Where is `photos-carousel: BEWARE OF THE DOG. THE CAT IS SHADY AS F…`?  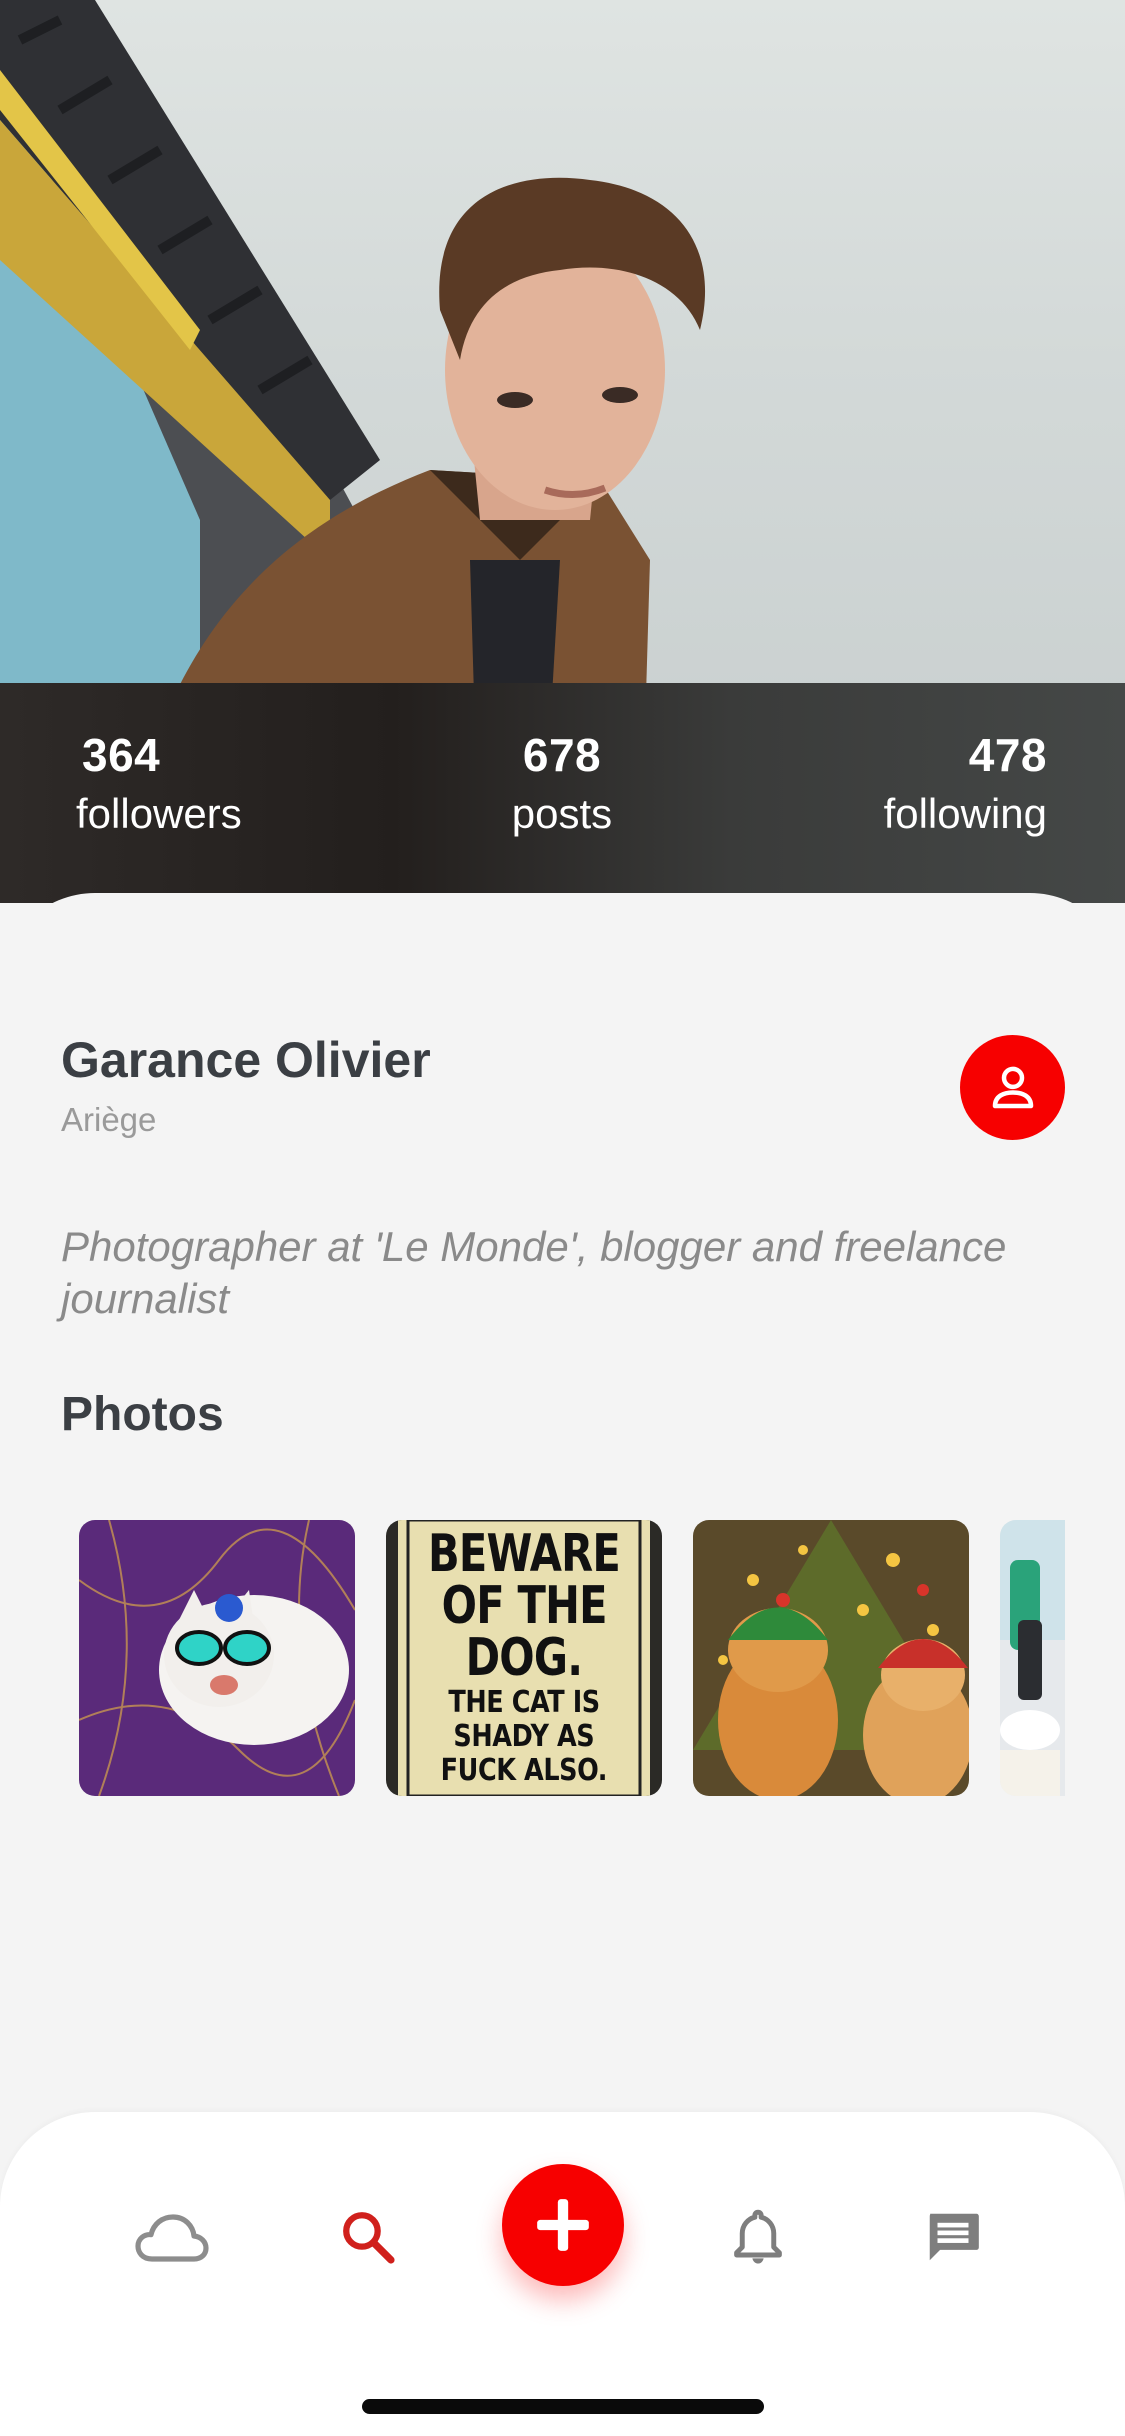
photos-carousel: BEWARE OF THE DOG. THE CAT IS SHADY AS F… is located at coordinates (572, 1658).